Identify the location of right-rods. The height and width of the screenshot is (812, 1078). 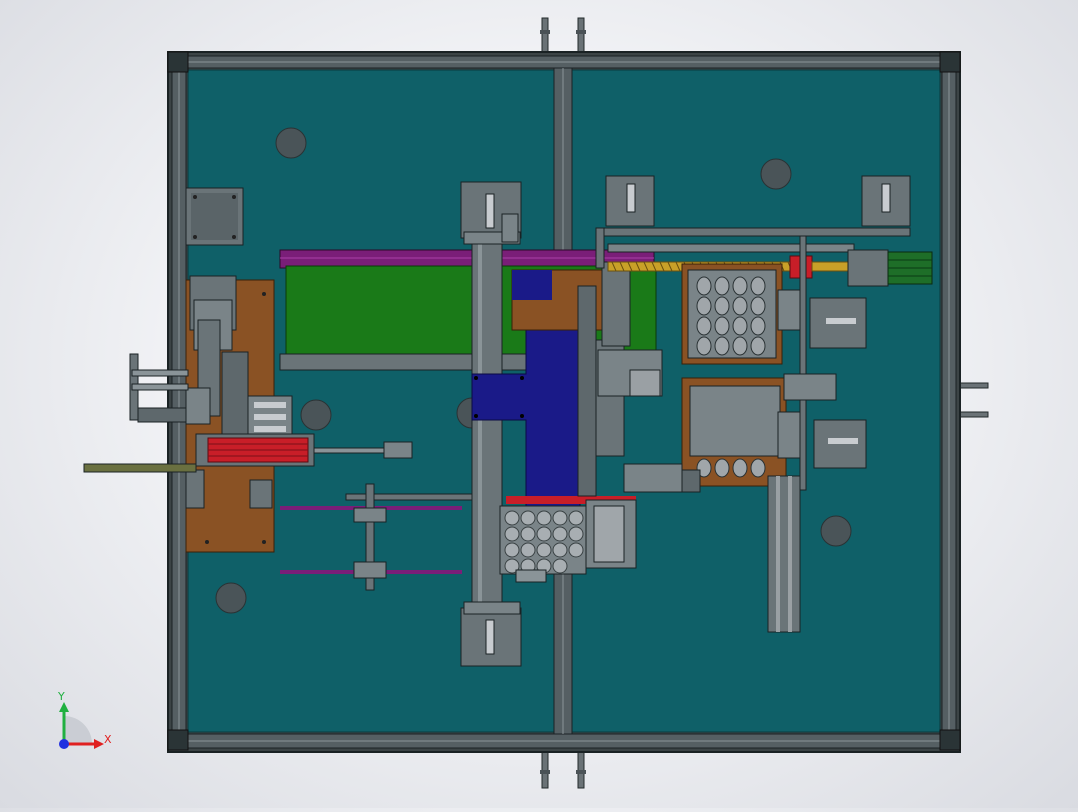
(973, 400).